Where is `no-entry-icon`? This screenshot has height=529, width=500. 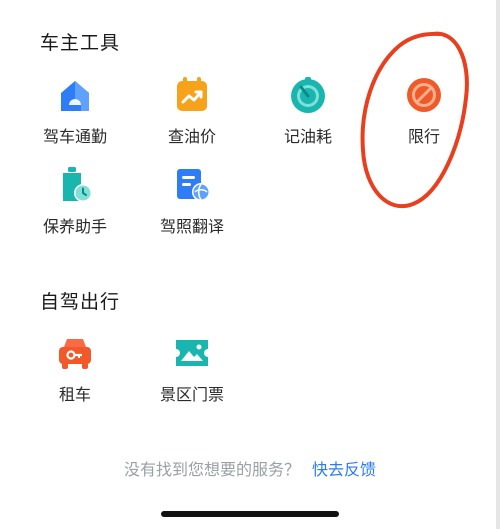 no-entry-icon is located at coordinates (424, 95).